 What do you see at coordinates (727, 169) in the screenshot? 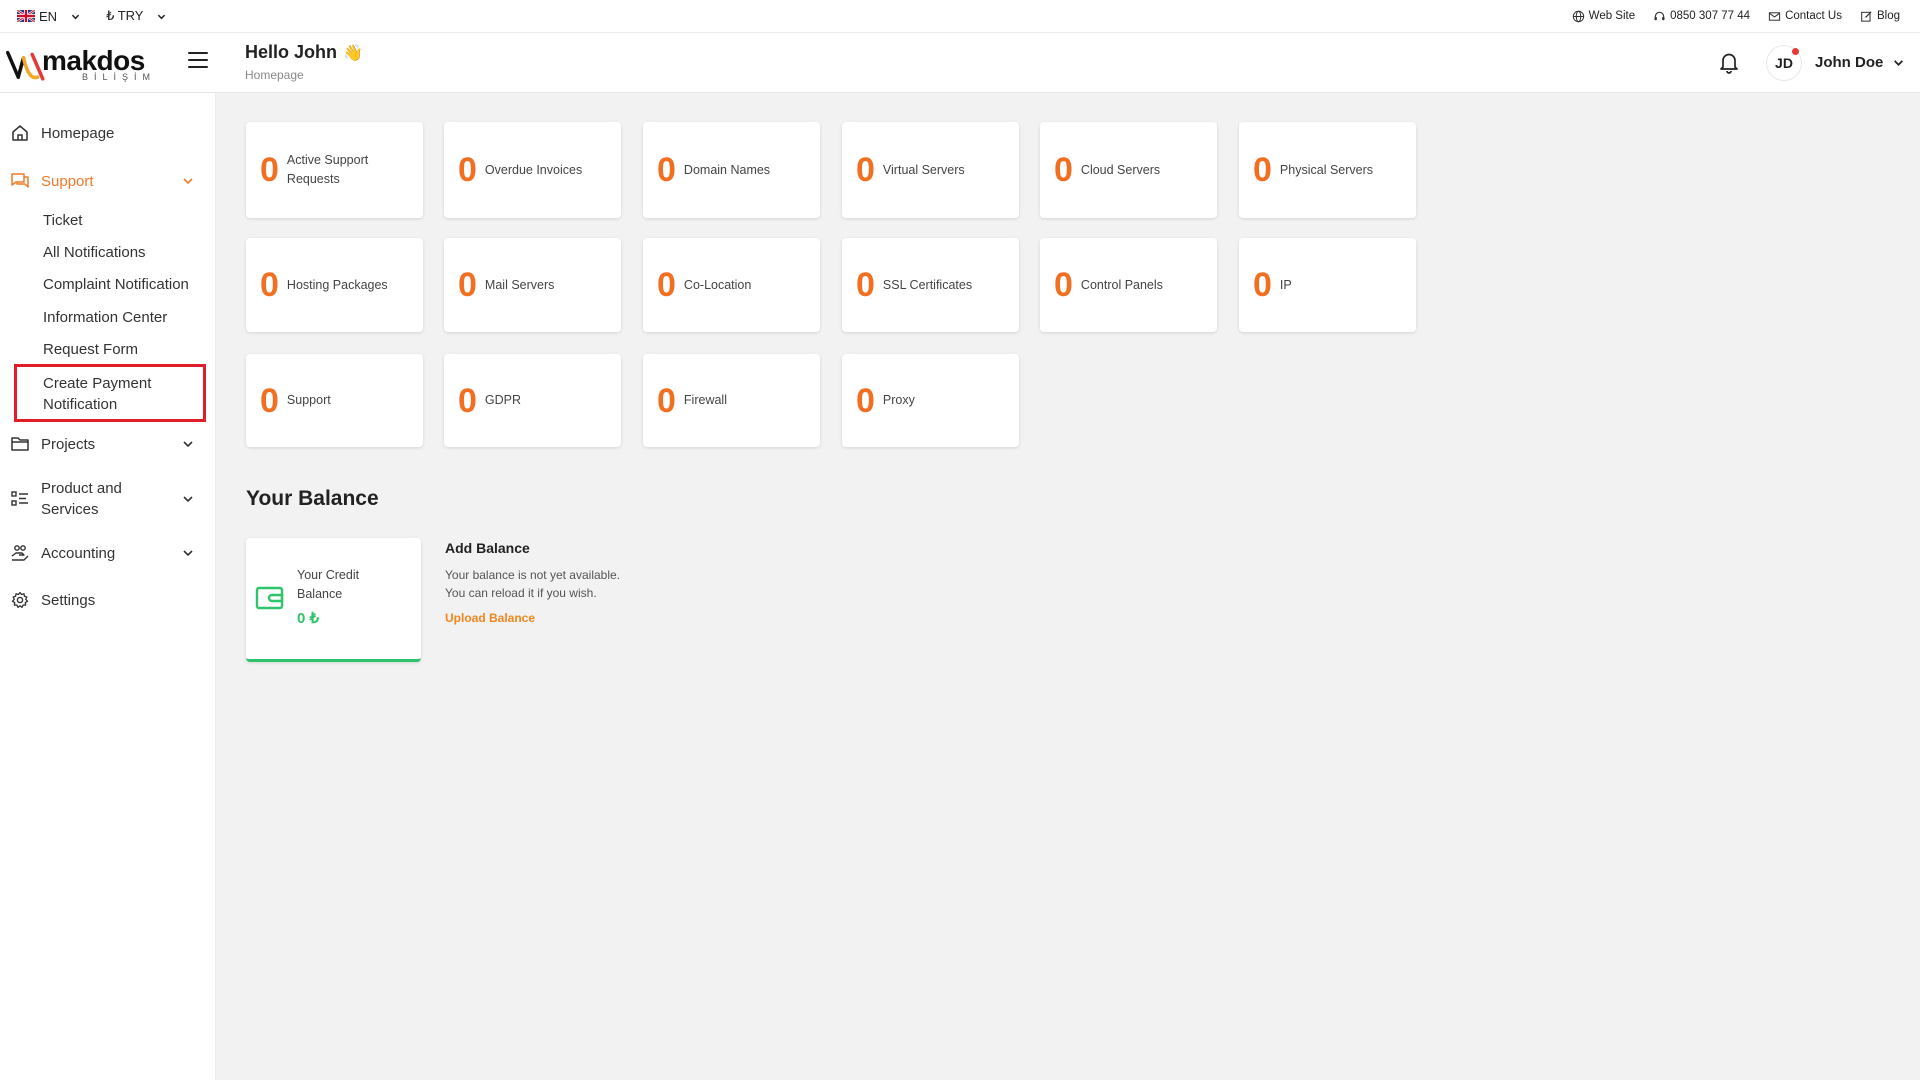
I see `card-label: Domain Names` at bounding box center [727, 169].